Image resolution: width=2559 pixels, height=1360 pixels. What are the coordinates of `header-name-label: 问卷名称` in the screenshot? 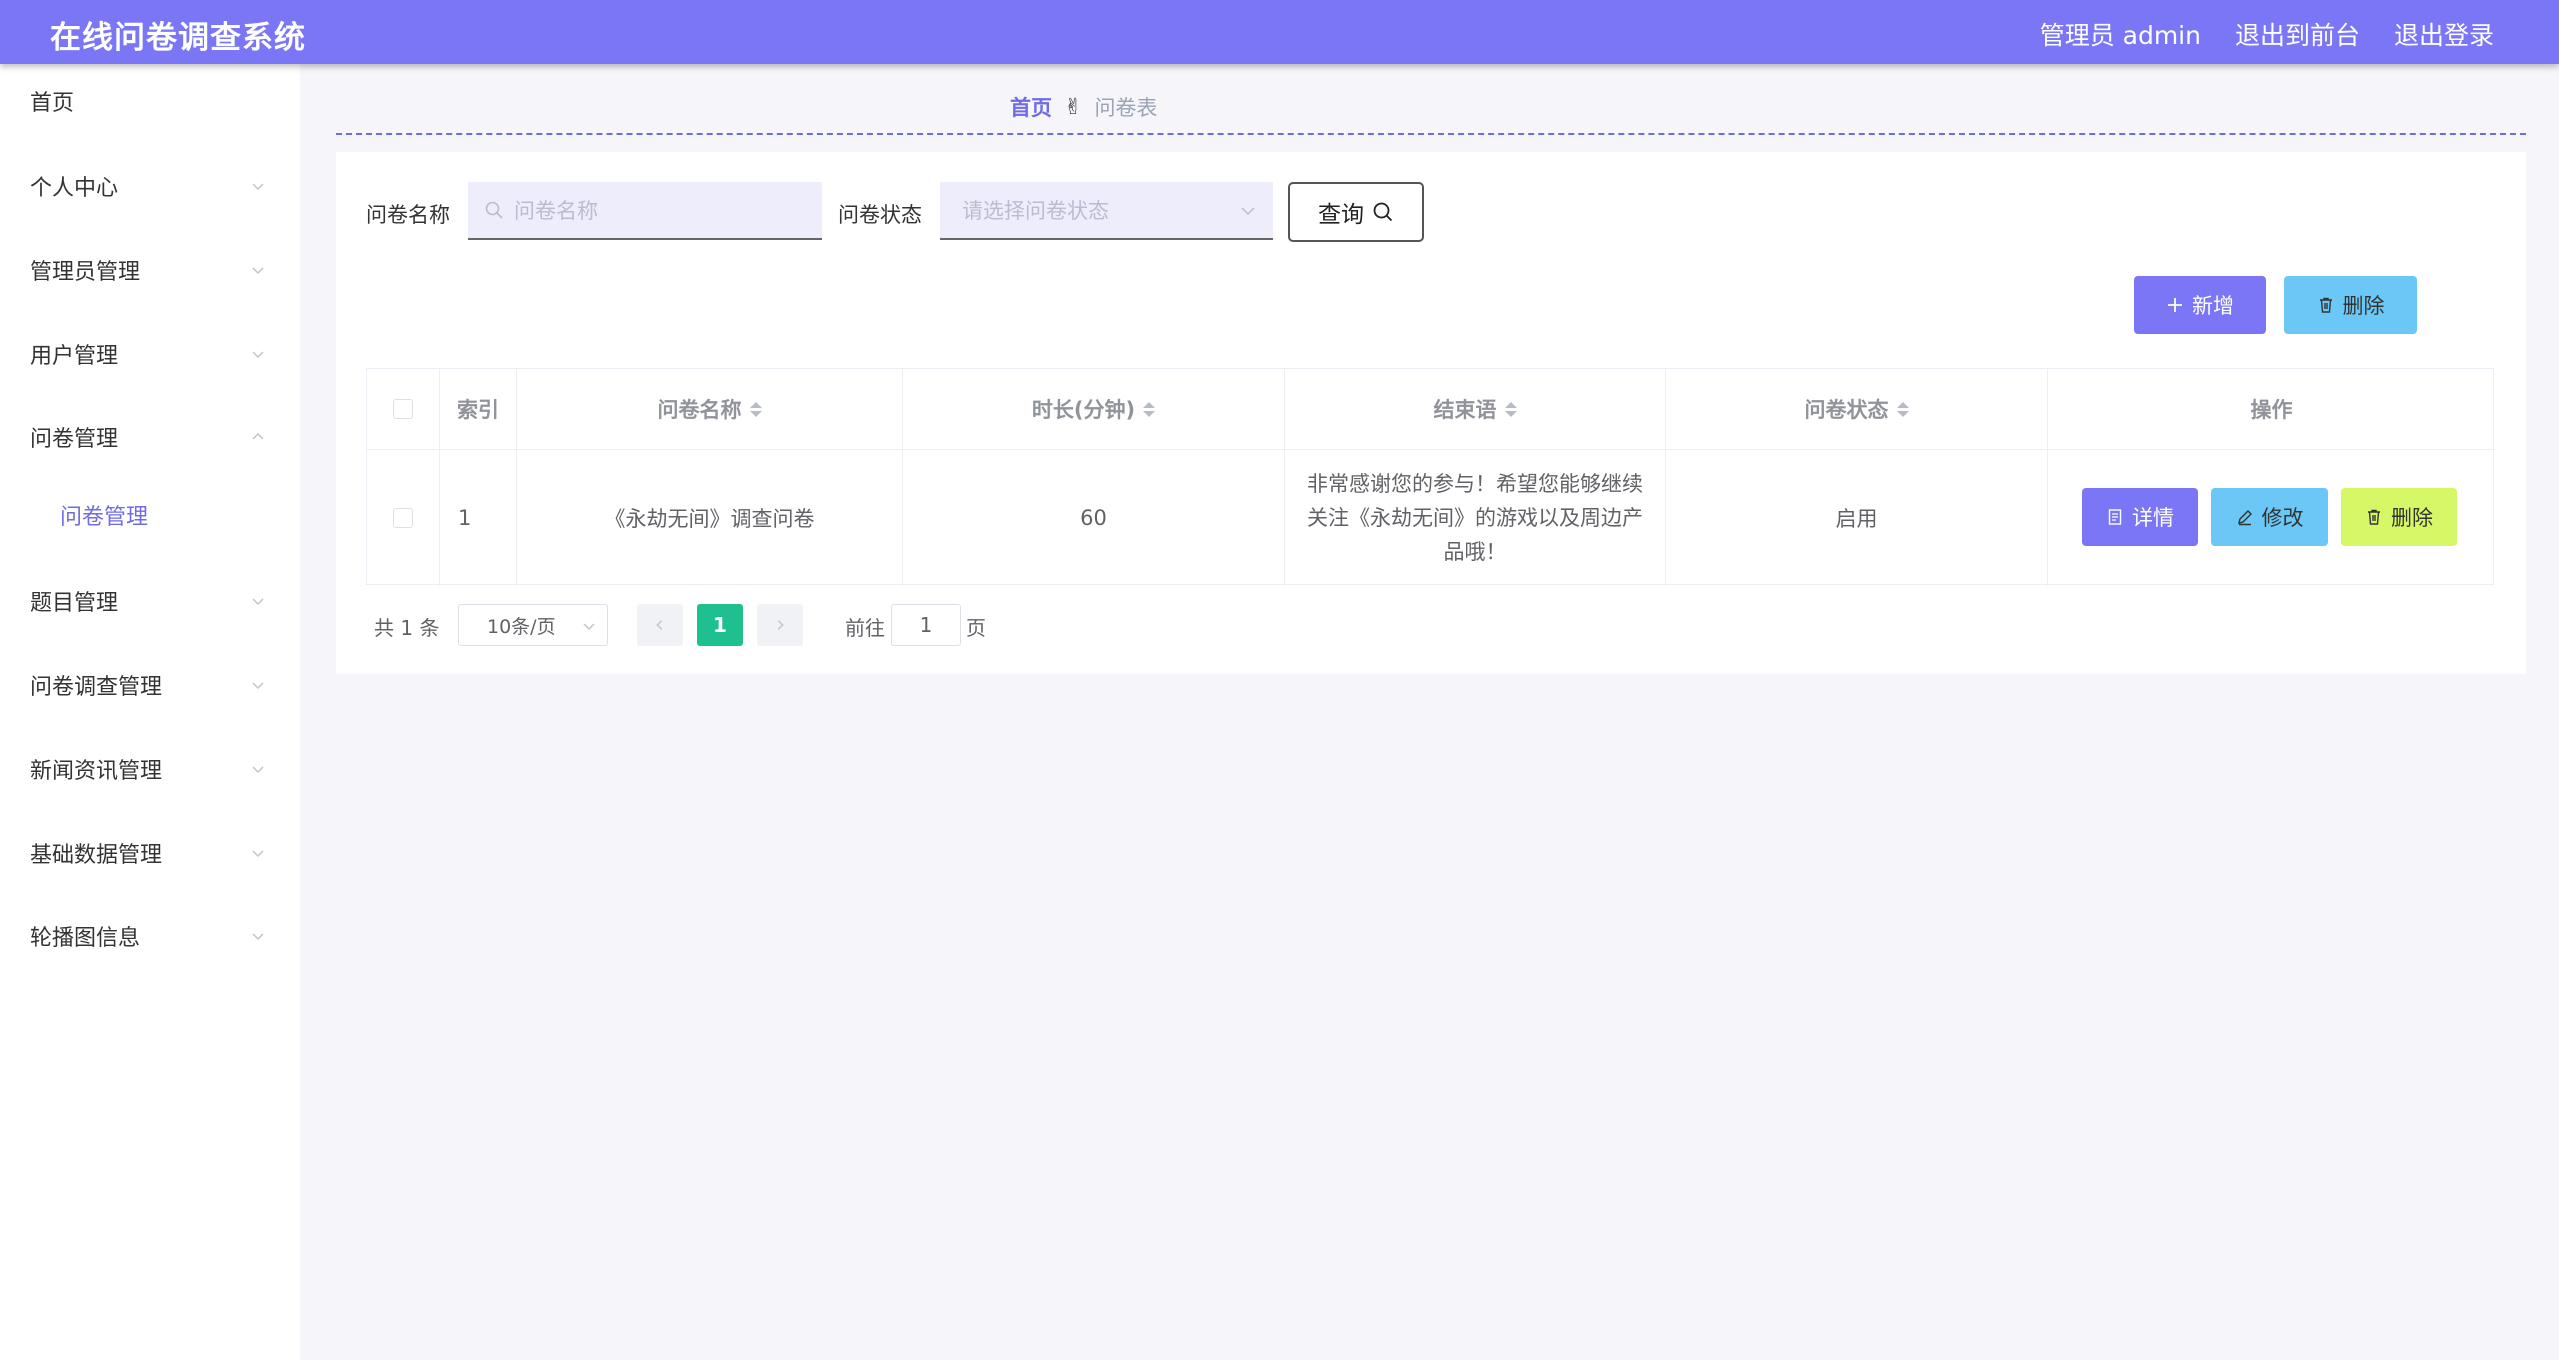 It's located at (699, 410).